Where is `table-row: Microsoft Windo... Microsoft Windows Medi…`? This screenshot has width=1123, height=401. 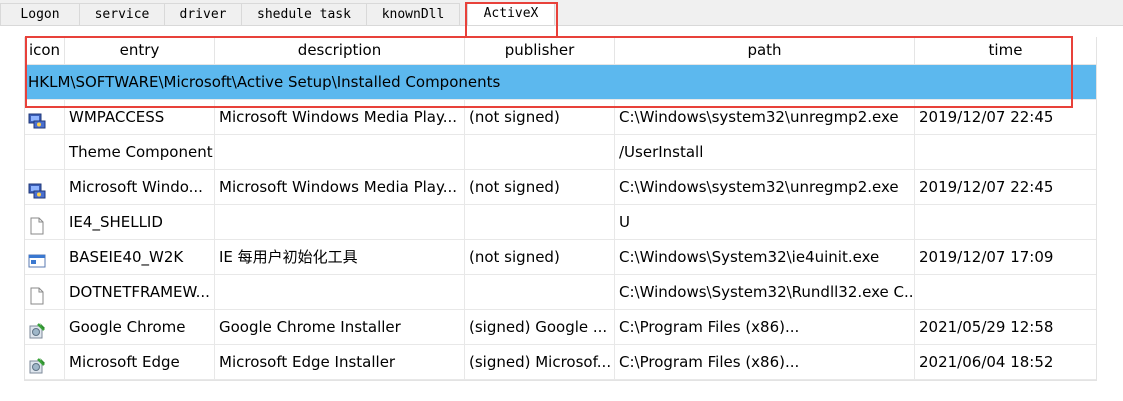 table-row: Microsoft Windo... Microsoft Windows Medi… is located at coordinates (560, 187).